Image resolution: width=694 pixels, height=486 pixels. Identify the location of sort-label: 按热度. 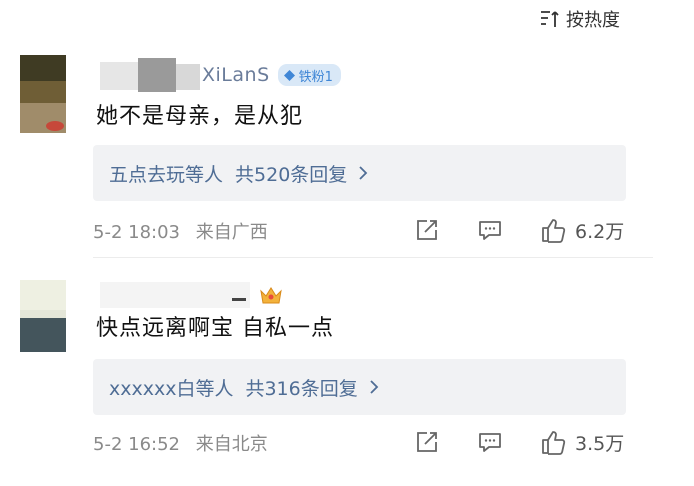
(593, 20).